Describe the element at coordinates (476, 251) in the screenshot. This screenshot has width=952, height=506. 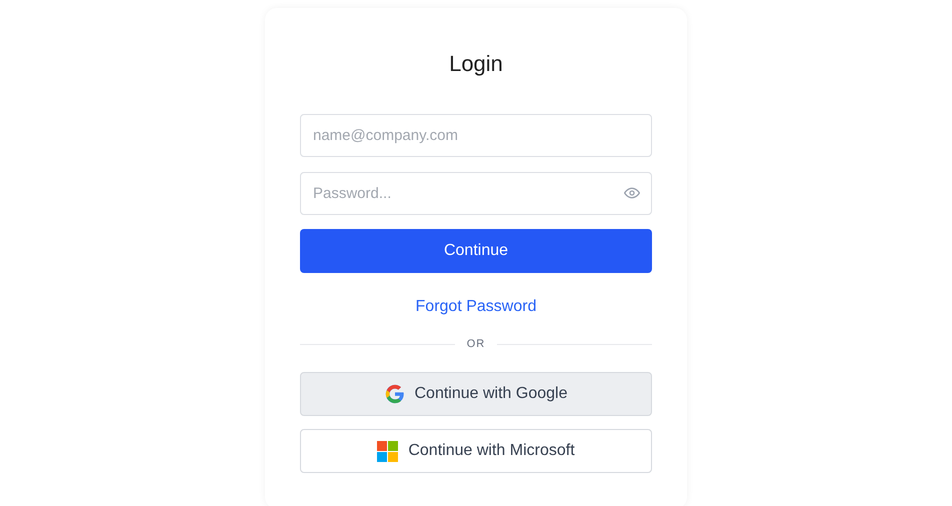
I see `continue-button: Continue` at that location.